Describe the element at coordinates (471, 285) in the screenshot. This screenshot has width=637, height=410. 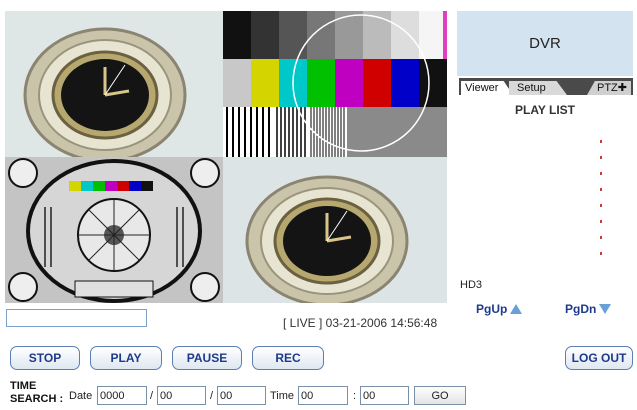
I see `drive-label: HD3` at that location.